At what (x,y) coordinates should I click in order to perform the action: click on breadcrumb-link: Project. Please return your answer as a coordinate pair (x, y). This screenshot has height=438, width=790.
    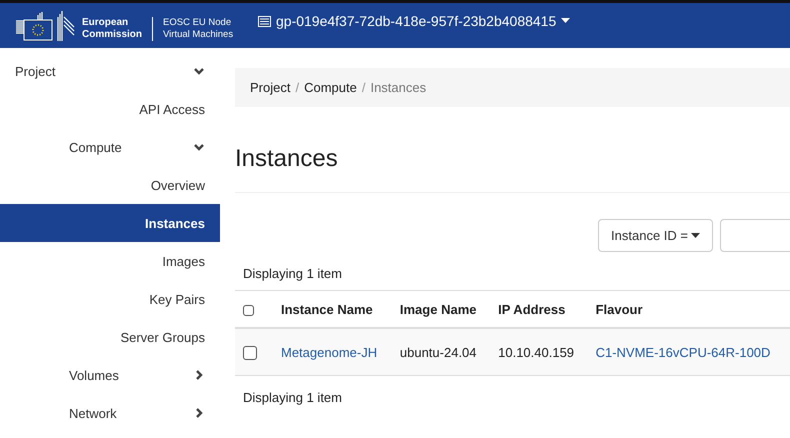
    Looking at the image, I should click on (270, 87).